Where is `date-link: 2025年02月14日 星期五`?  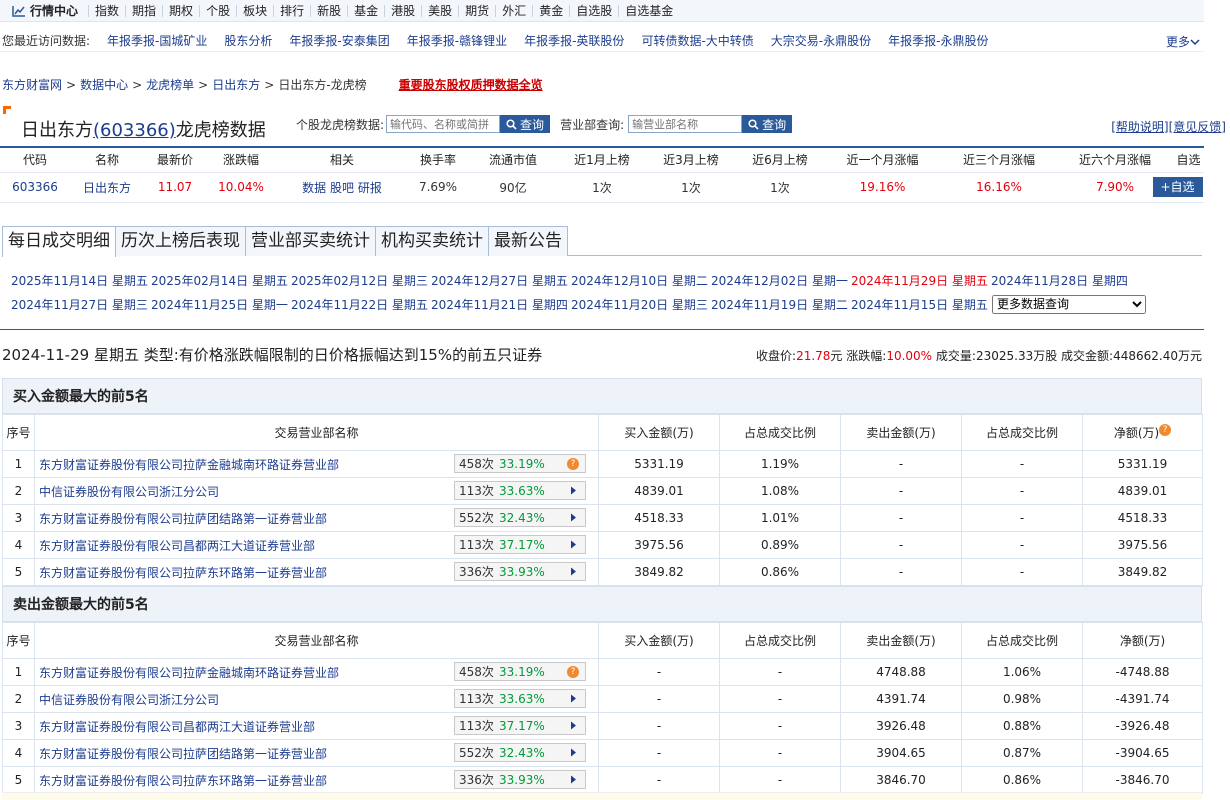 date-link: 2025年02月14日 星期五 is located at coordinates (214, 280).